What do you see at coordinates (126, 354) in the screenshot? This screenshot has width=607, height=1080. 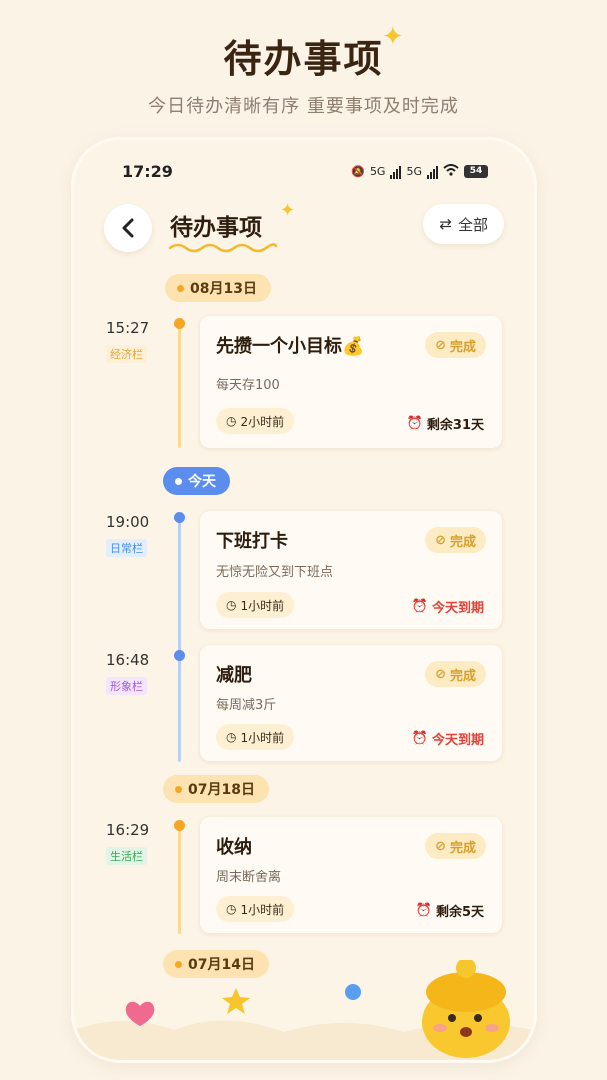 I see `category-tag: 经济栏` at bounding box center [126, 354].